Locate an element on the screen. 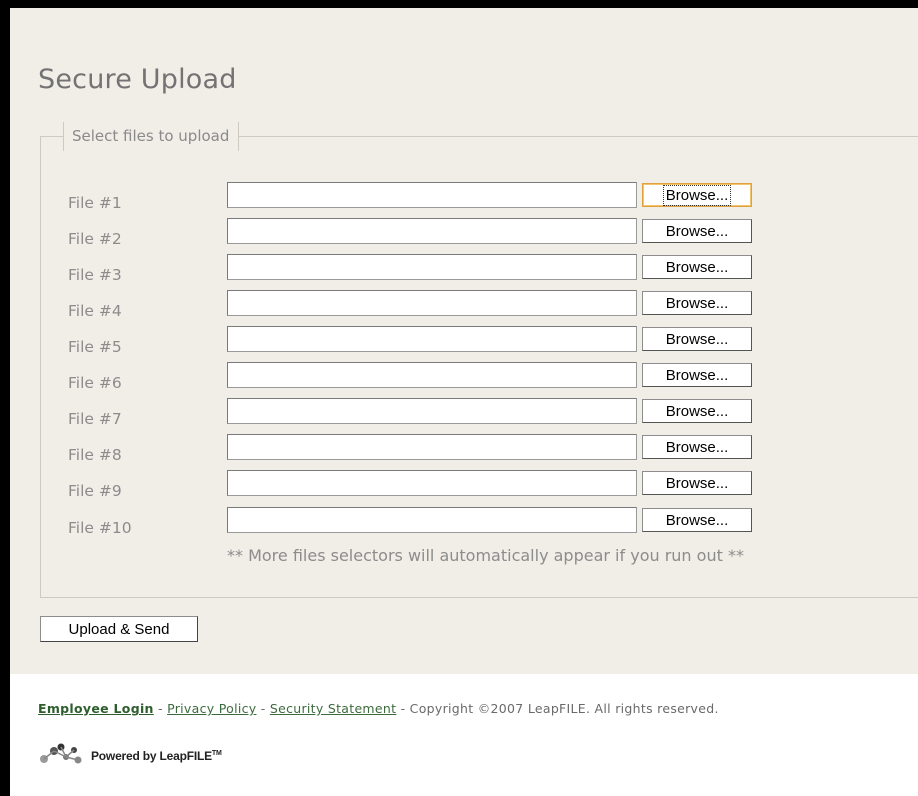 The height and width of the screenshot is (796, 918). file-label: File #10 is located at coordinates (100, 528).